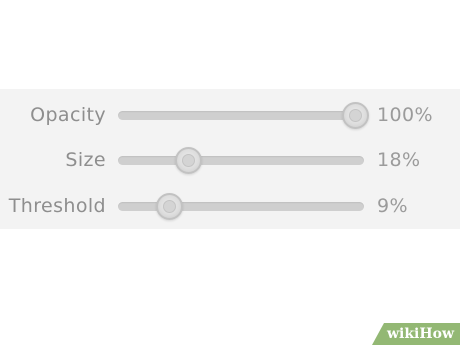  Describe the element at coordinates (355, 115) in the screenshot. I see `opacity-slider-thumb` at that location.